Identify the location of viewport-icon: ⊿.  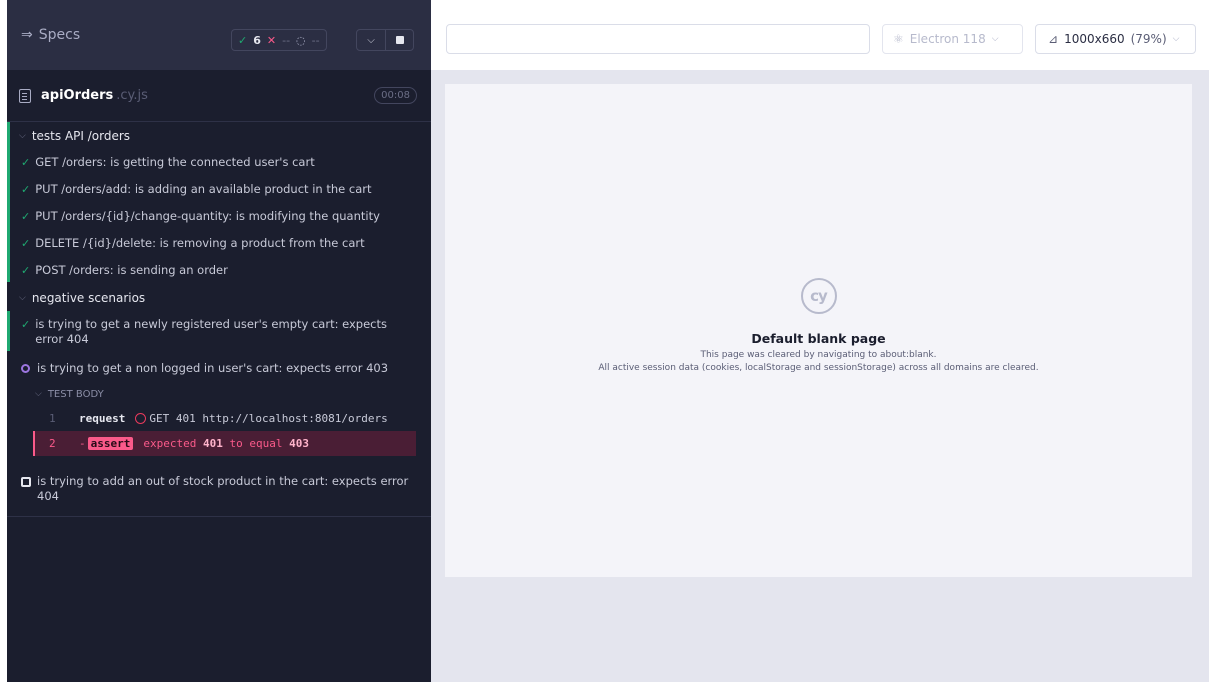
(1053, 39).